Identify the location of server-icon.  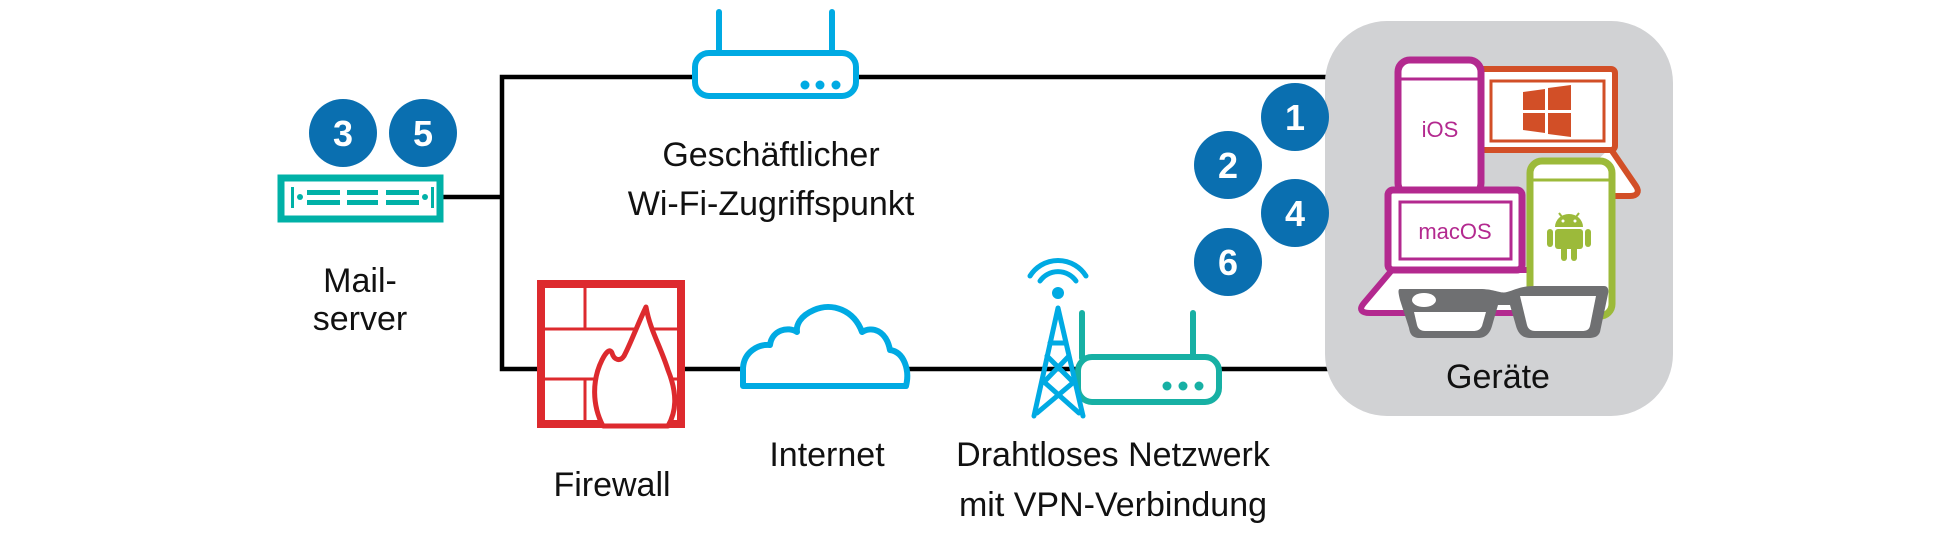
(360, 198).